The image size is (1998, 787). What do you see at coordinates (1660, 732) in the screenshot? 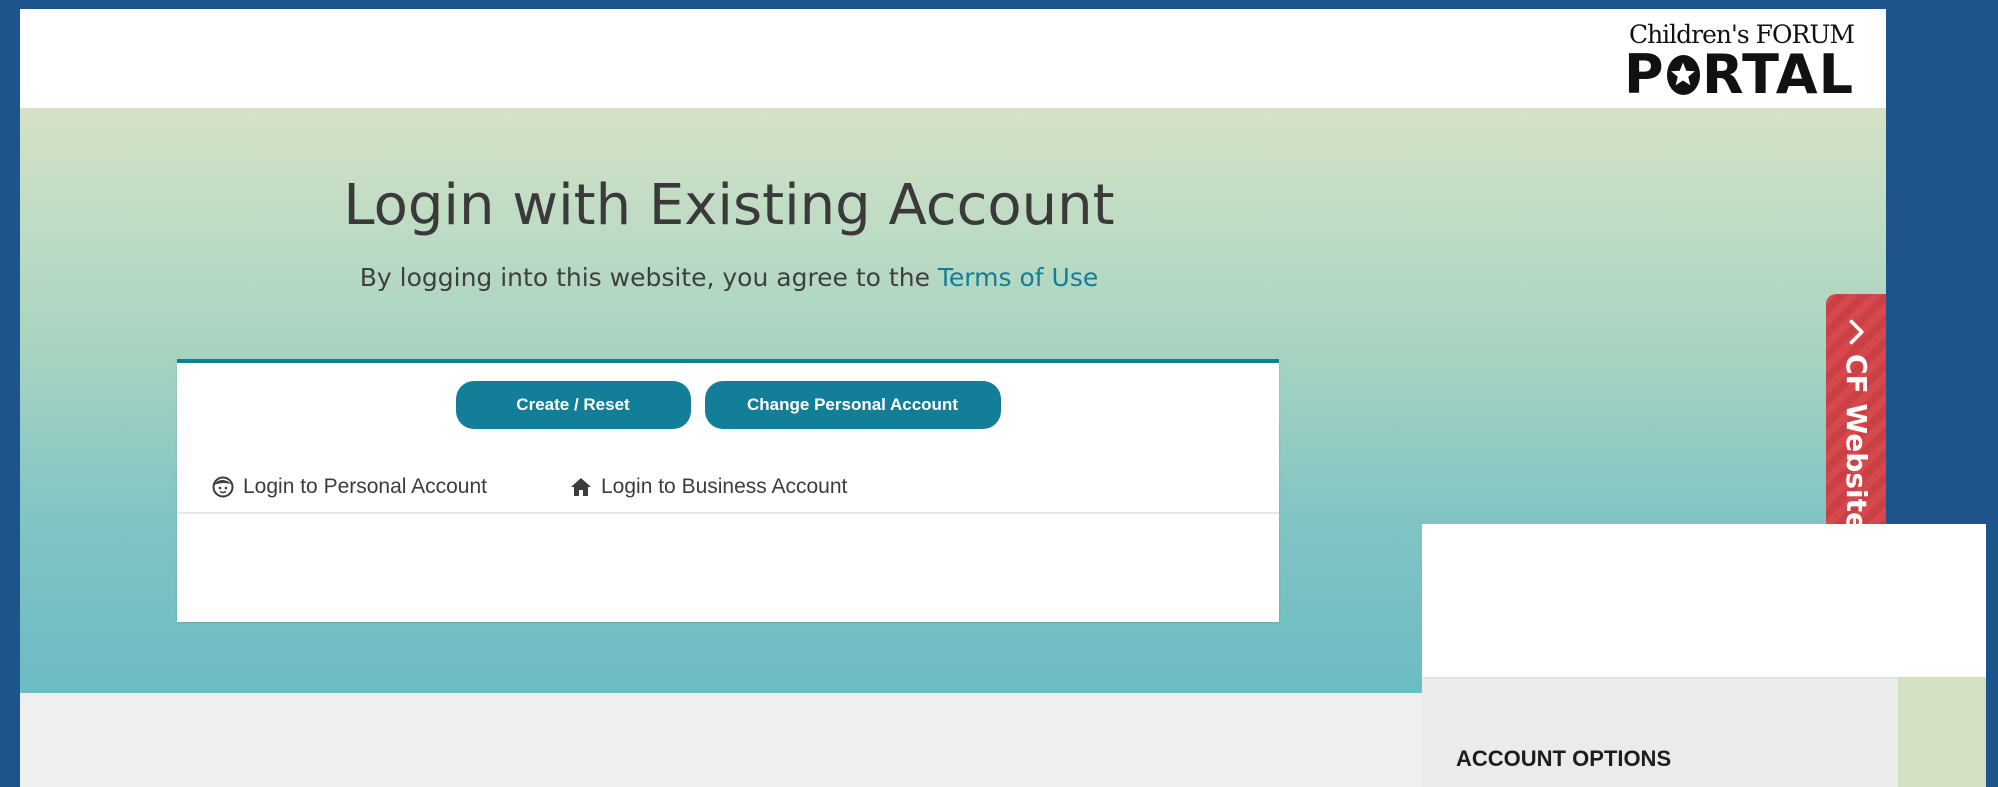
I see `account-options-section: ACCOUNT OPTIONS` at bounding box center [1660, 732].